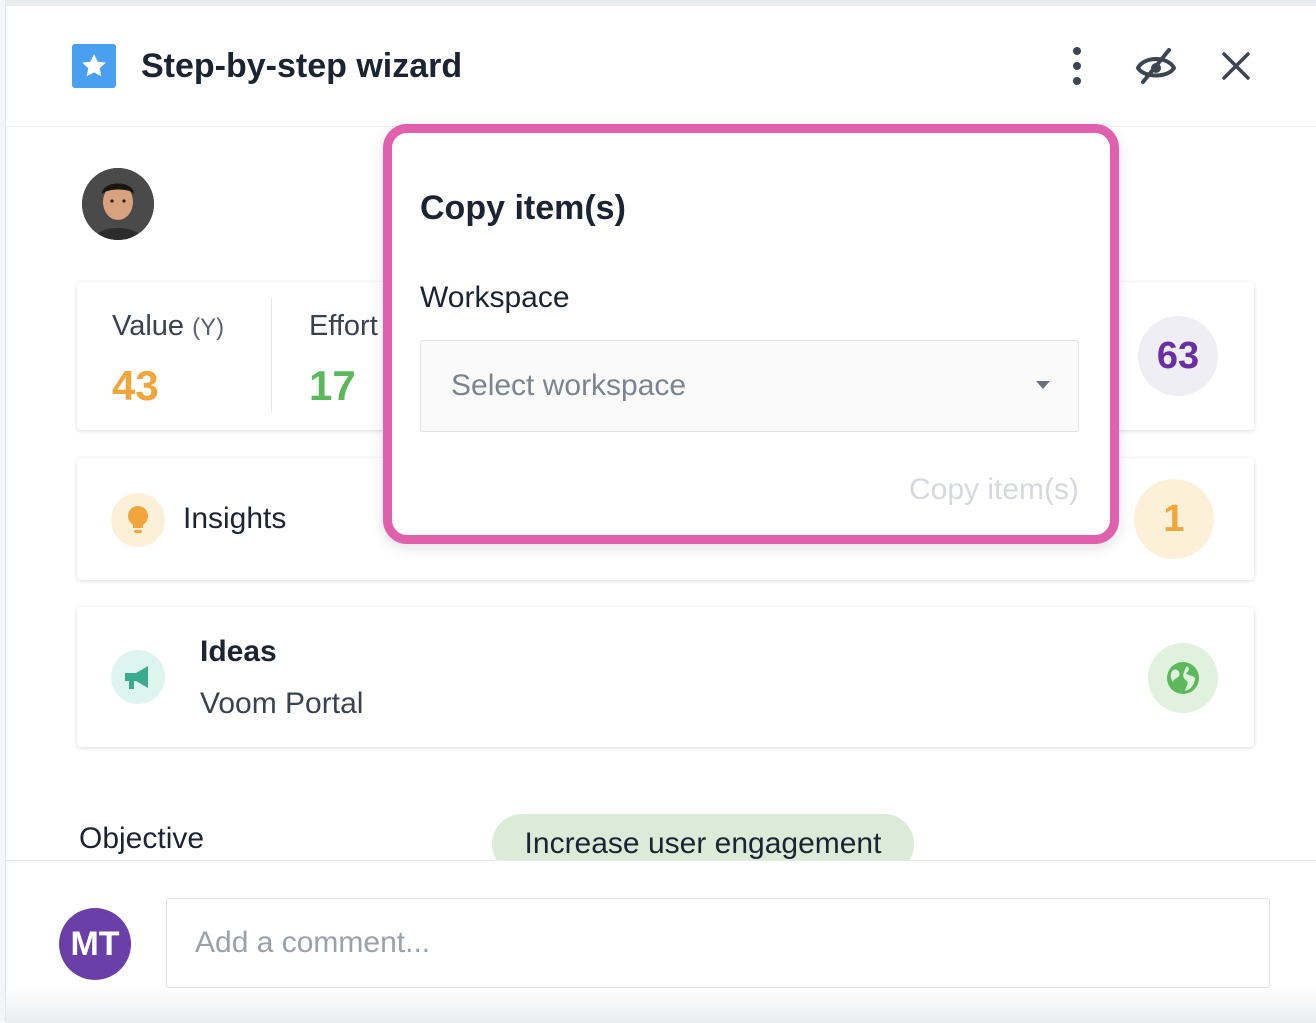 This screenshot has width=1316, height=1023. What do you see at coordinates (138, 677) in the screenshot?
I see `megaphone-icon` at bounding box center [138, 677].